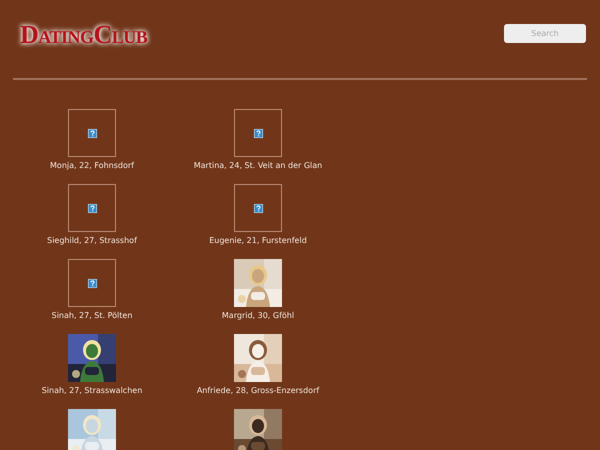 The width and height of the screenshot is (600, 450). Describe the element at coordinates (92, 165) in the screenshot. I see `profile-caption: Monja, 22, Fohnsdorf` at that location.